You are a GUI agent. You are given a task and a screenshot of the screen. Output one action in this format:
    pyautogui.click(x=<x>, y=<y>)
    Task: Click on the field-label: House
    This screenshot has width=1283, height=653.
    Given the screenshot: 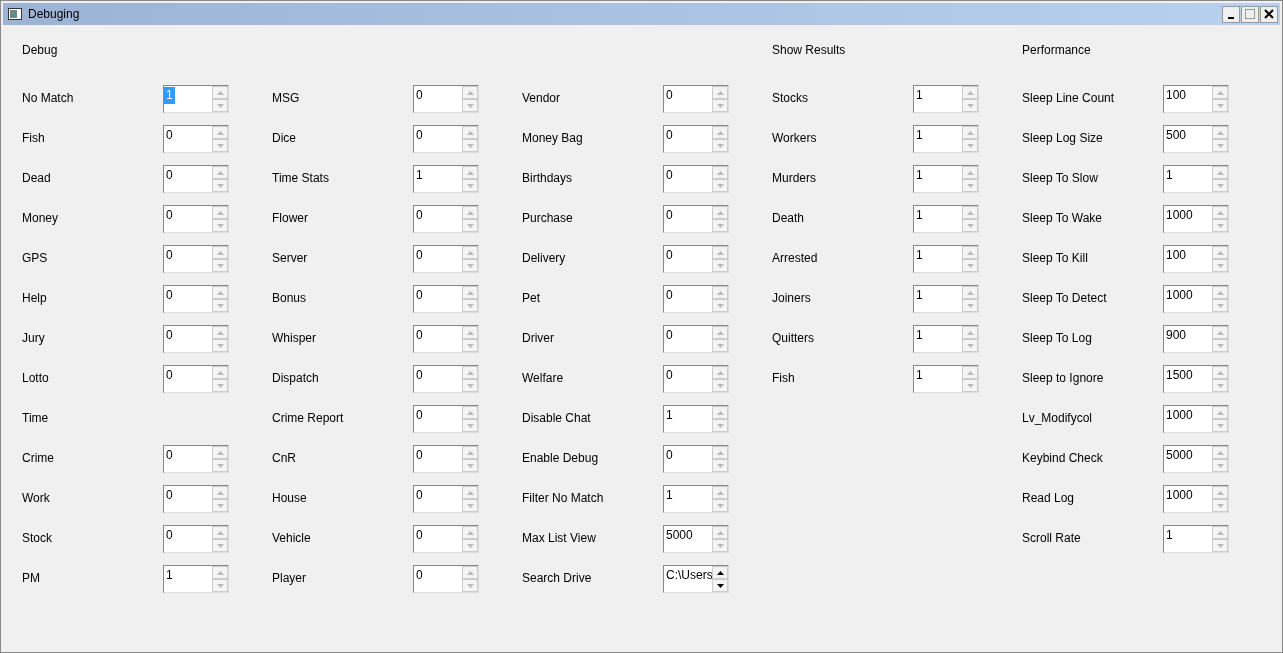 What is the action you would take?
    pyautogui.click(x=290, y=498)
    